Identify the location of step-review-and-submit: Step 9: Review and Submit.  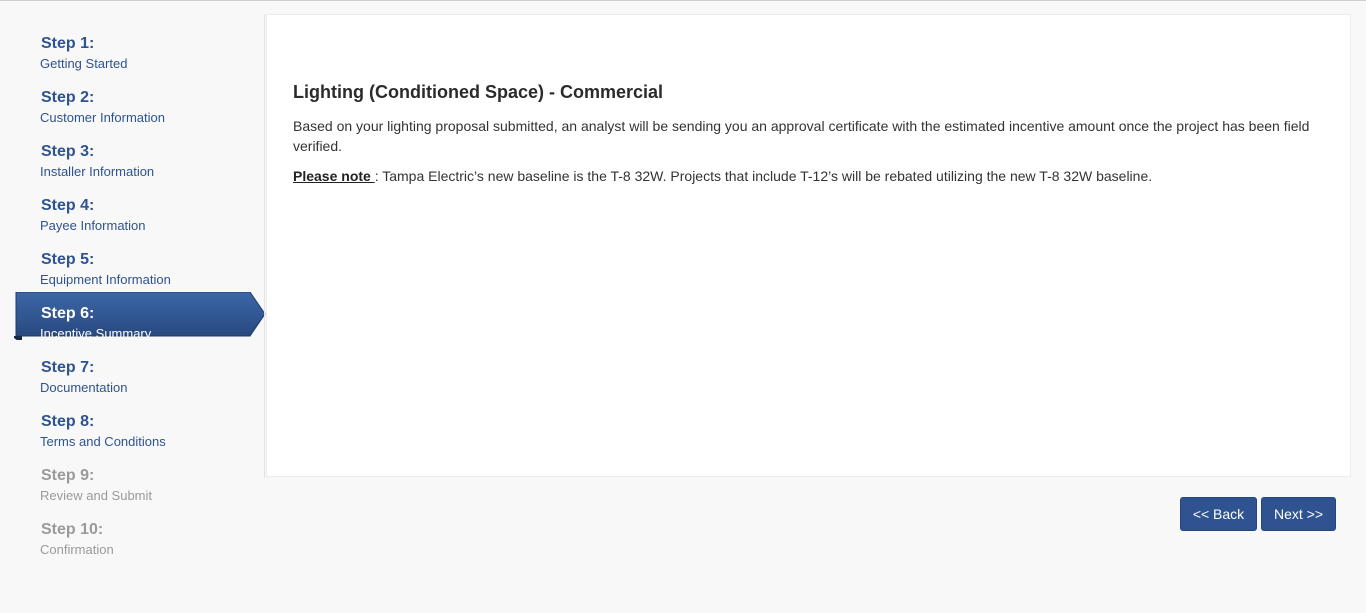
(133, 493).